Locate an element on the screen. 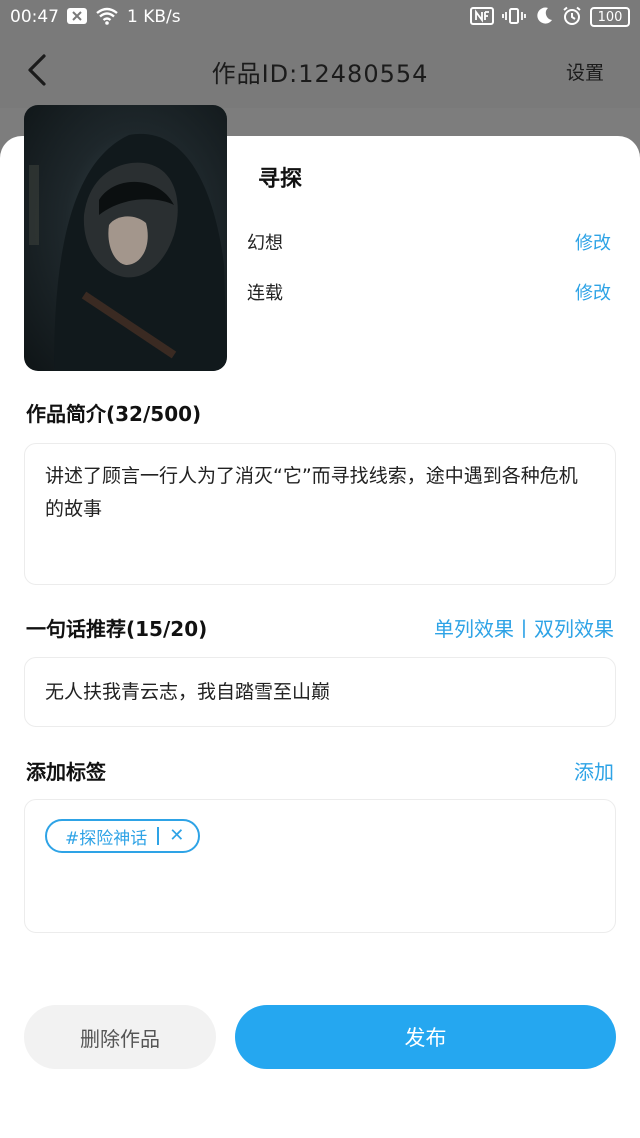 The height and width of the screenshot is (1138, 640). intro-textarea: 讲述了顾言一行人为了消灭“它”而寻找线索，途中遇到各种危机的故事 is located at coordinates (320, 514).